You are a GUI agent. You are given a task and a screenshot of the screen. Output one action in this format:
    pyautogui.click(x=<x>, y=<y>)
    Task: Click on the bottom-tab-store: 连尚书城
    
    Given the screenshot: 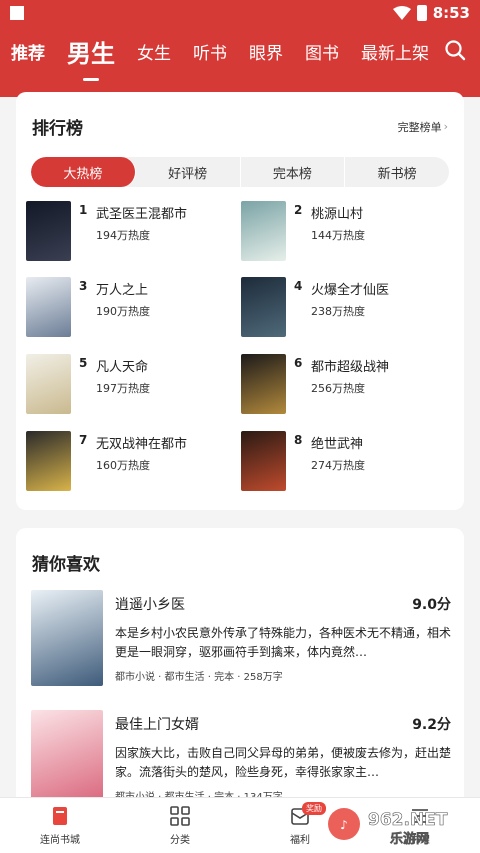 What is the action you would take?
    pyautogui.click(x=60, y=825)
    